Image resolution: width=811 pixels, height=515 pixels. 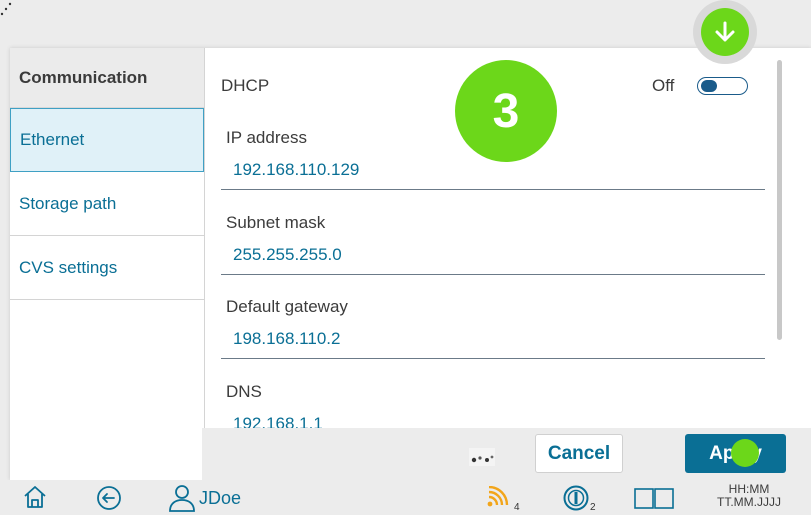 I want to click on book-icon, so click(x=654, y=498).